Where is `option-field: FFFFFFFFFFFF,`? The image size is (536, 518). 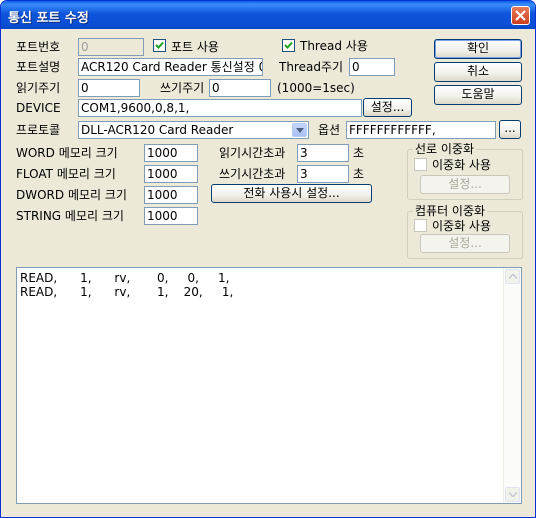
option-field: FFFFFFFFFFFF, is located at coordinates (421, 130).